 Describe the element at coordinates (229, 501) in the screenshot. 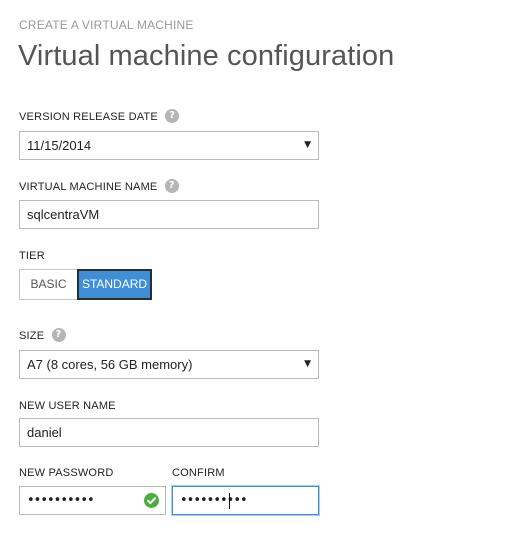

I see `text-cursor` at that location.